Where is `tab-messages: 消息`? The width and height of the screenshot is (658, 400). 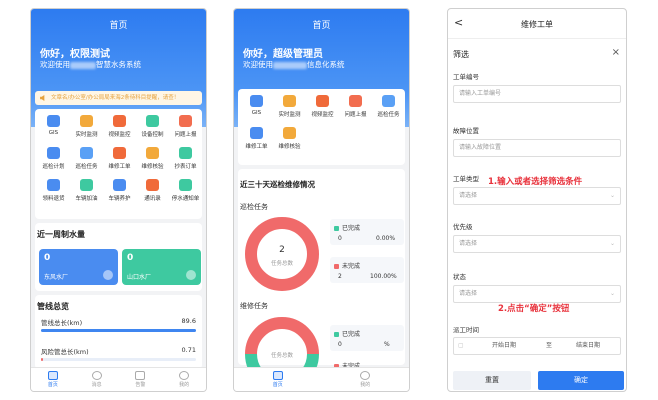 tab-messages: 消息 is located at coordinates (97, 379).